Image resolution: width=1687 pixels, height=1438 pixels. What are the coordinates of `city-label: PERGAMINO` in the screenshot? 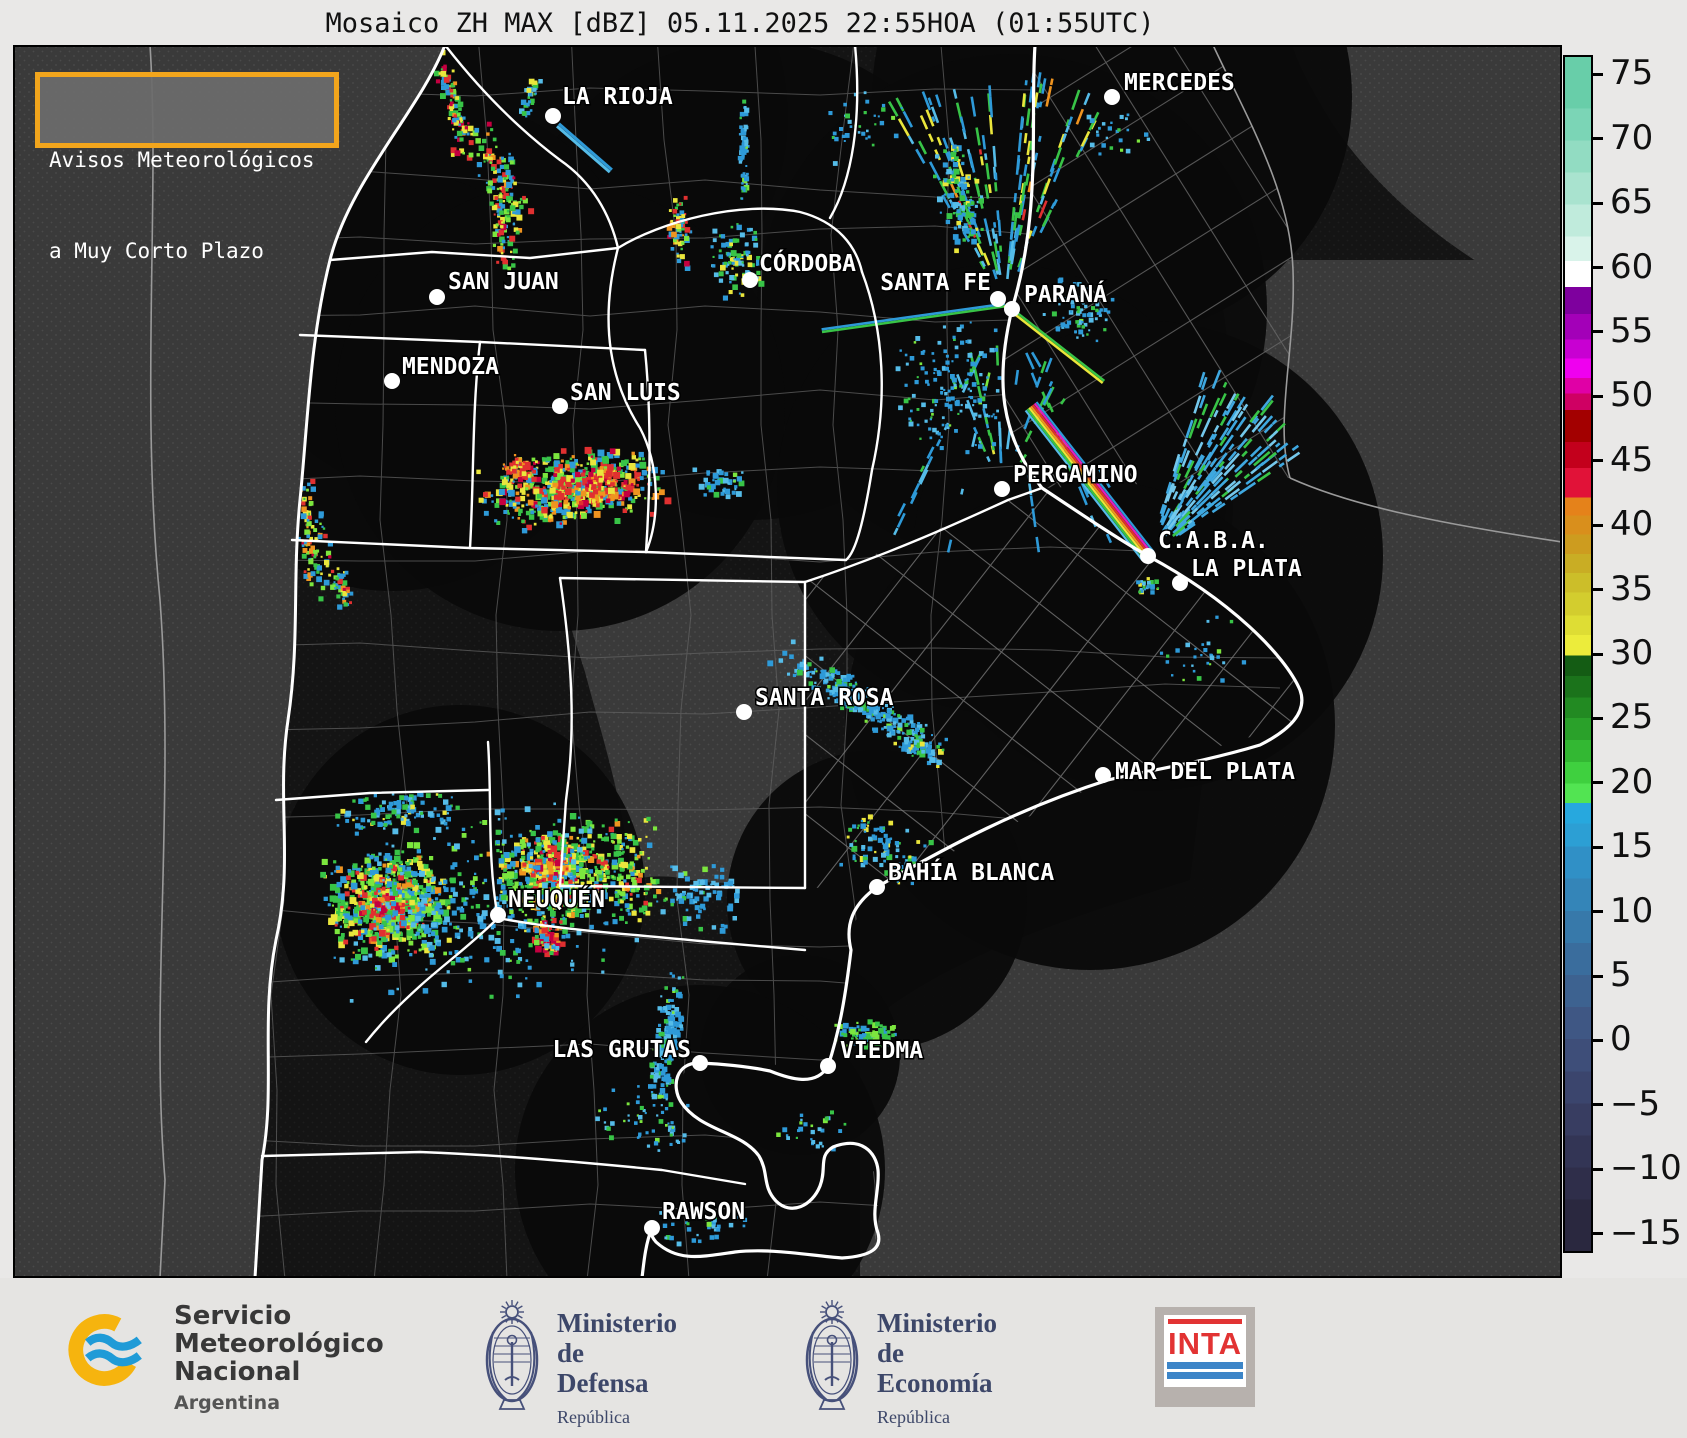 It's located at (1075, 475).